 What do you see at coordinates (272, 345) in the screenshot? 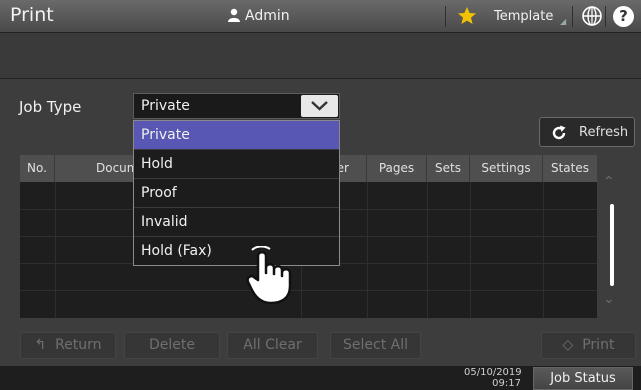
I see `all-clear-button: All Clear` at bounding box center [272, 345].